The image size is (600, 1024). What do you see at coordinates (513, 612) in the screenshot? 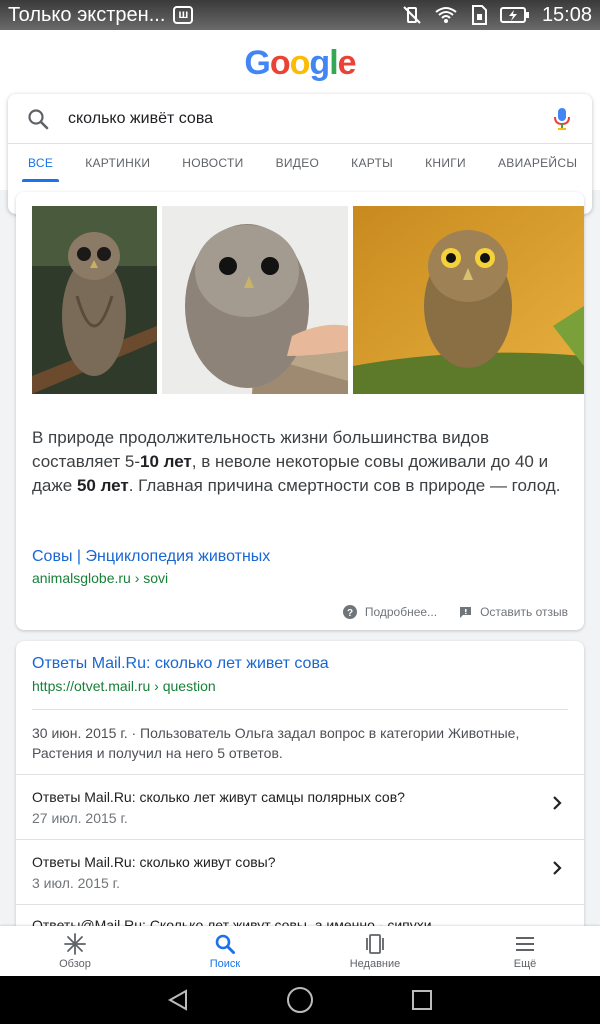
I see `feedback-button: Оставить отзыв` at bounding box center [513, 612].